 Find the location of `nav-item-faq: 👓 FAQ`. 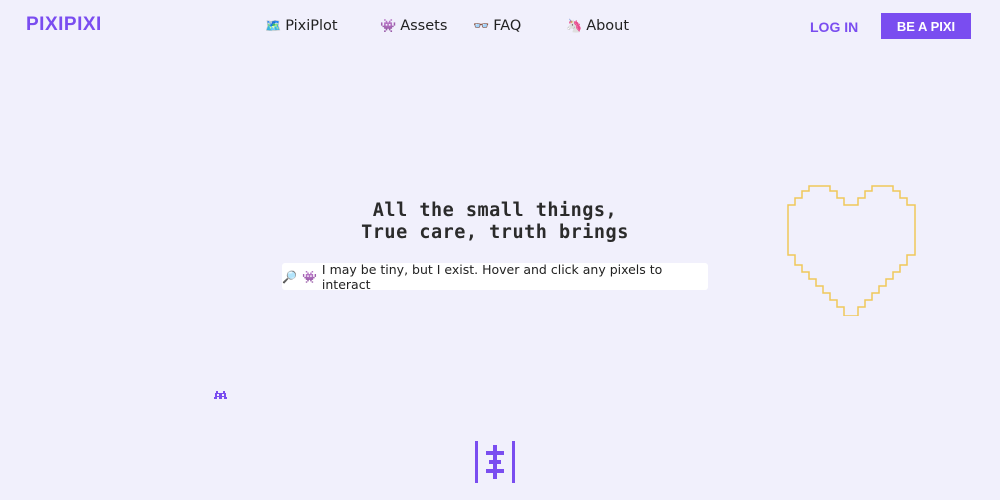

nav-item-faq: 👓 FAQ is located at coordinates (497, 26).